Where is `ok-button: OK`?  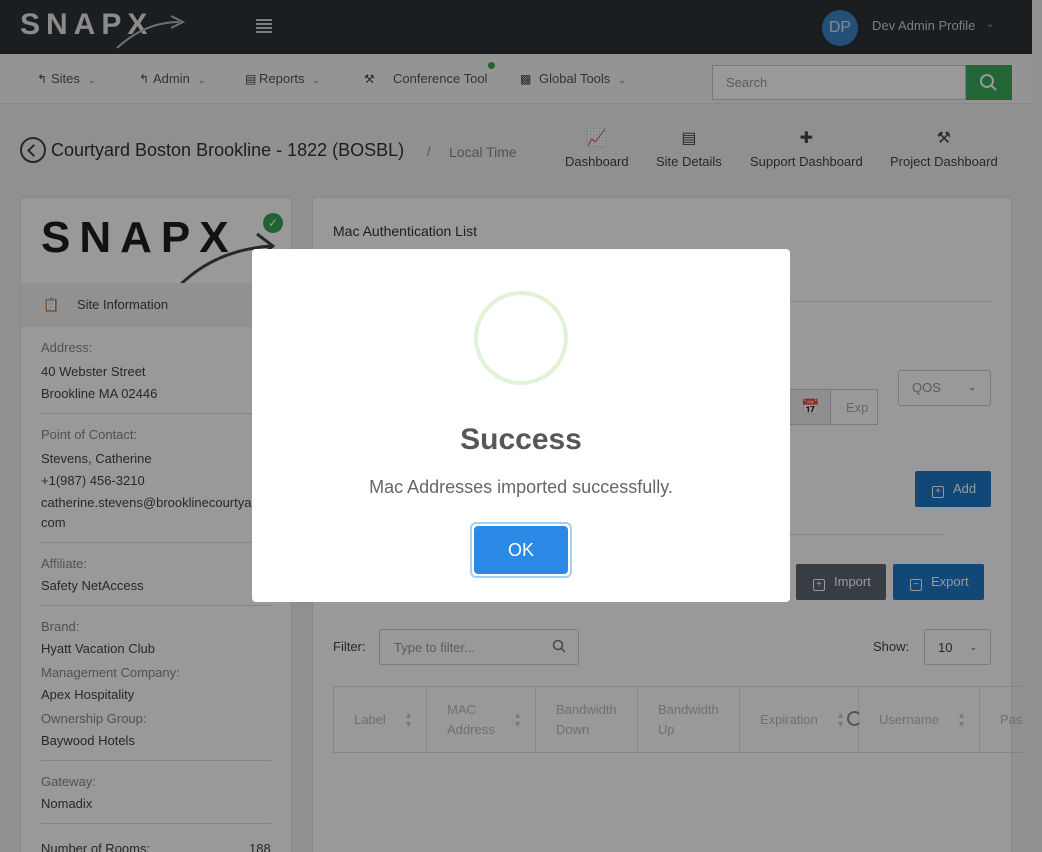
ok-button: OK is located at coordinates (521, 550).